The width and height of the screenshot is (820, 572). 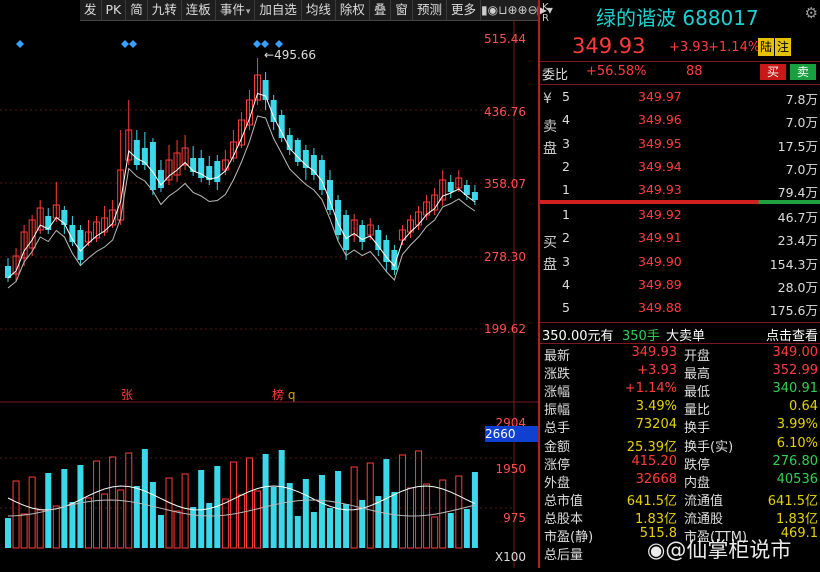 I want to click on bang-marker-text: 榜, so click(x=278, y=395).